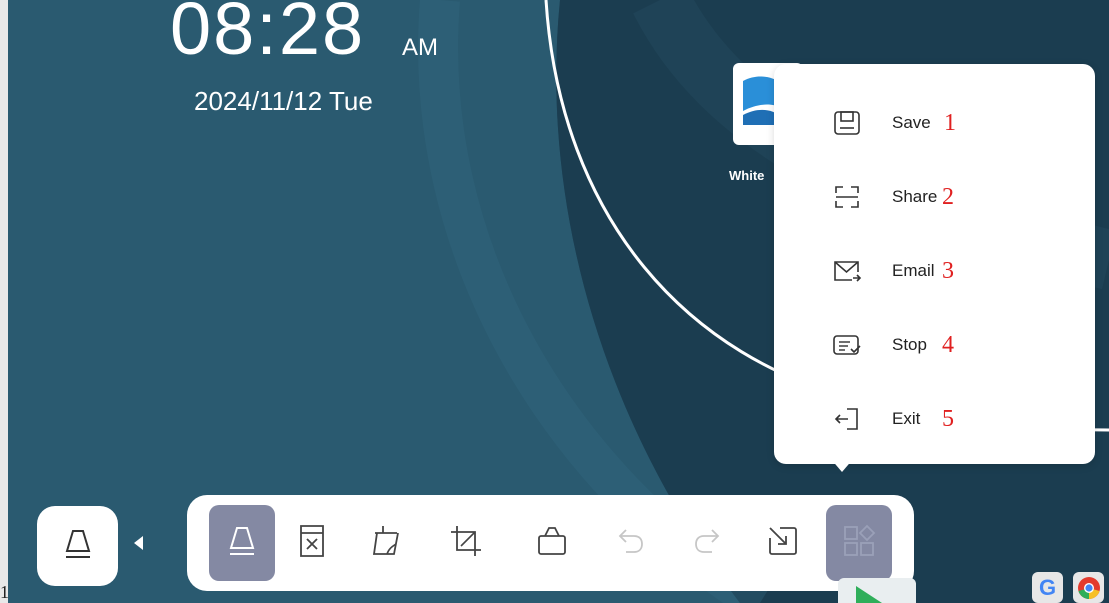 This screenshot has width=1109, height=603. Describe the element at coordinates (847, 197) in the screenshot. I see `share-icon` at that location.